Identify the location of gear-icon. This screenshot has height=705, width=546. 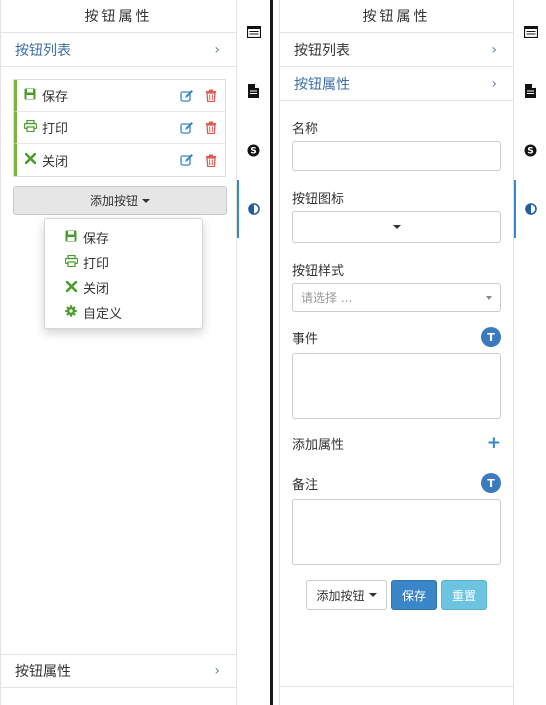
(71, 312).